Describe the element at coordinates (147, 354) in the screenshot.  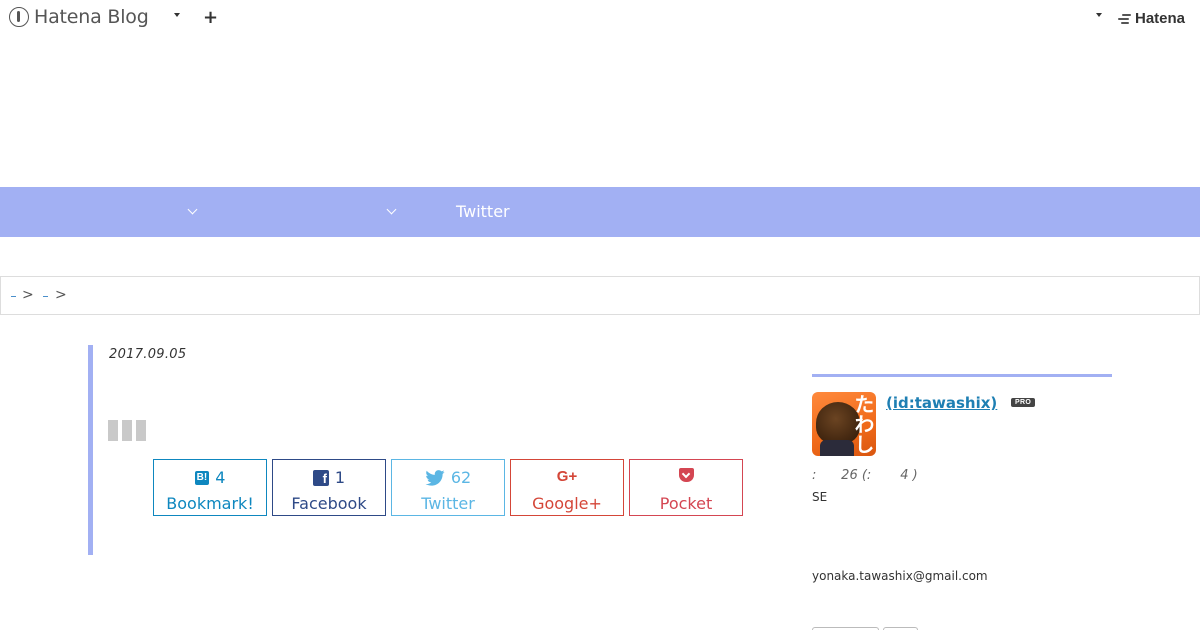
I see `entry-date: 2017.09.05` at that location.